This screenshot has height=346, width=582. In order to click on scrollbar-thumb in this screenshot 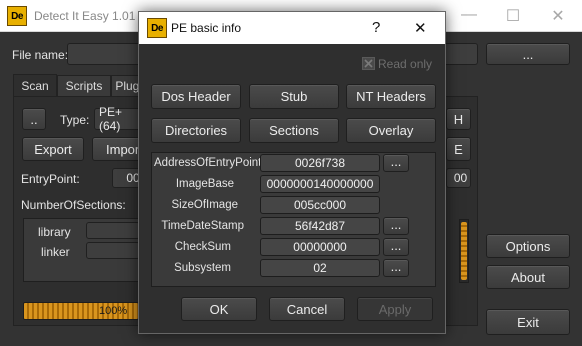, I will do `click(464, 251)`.